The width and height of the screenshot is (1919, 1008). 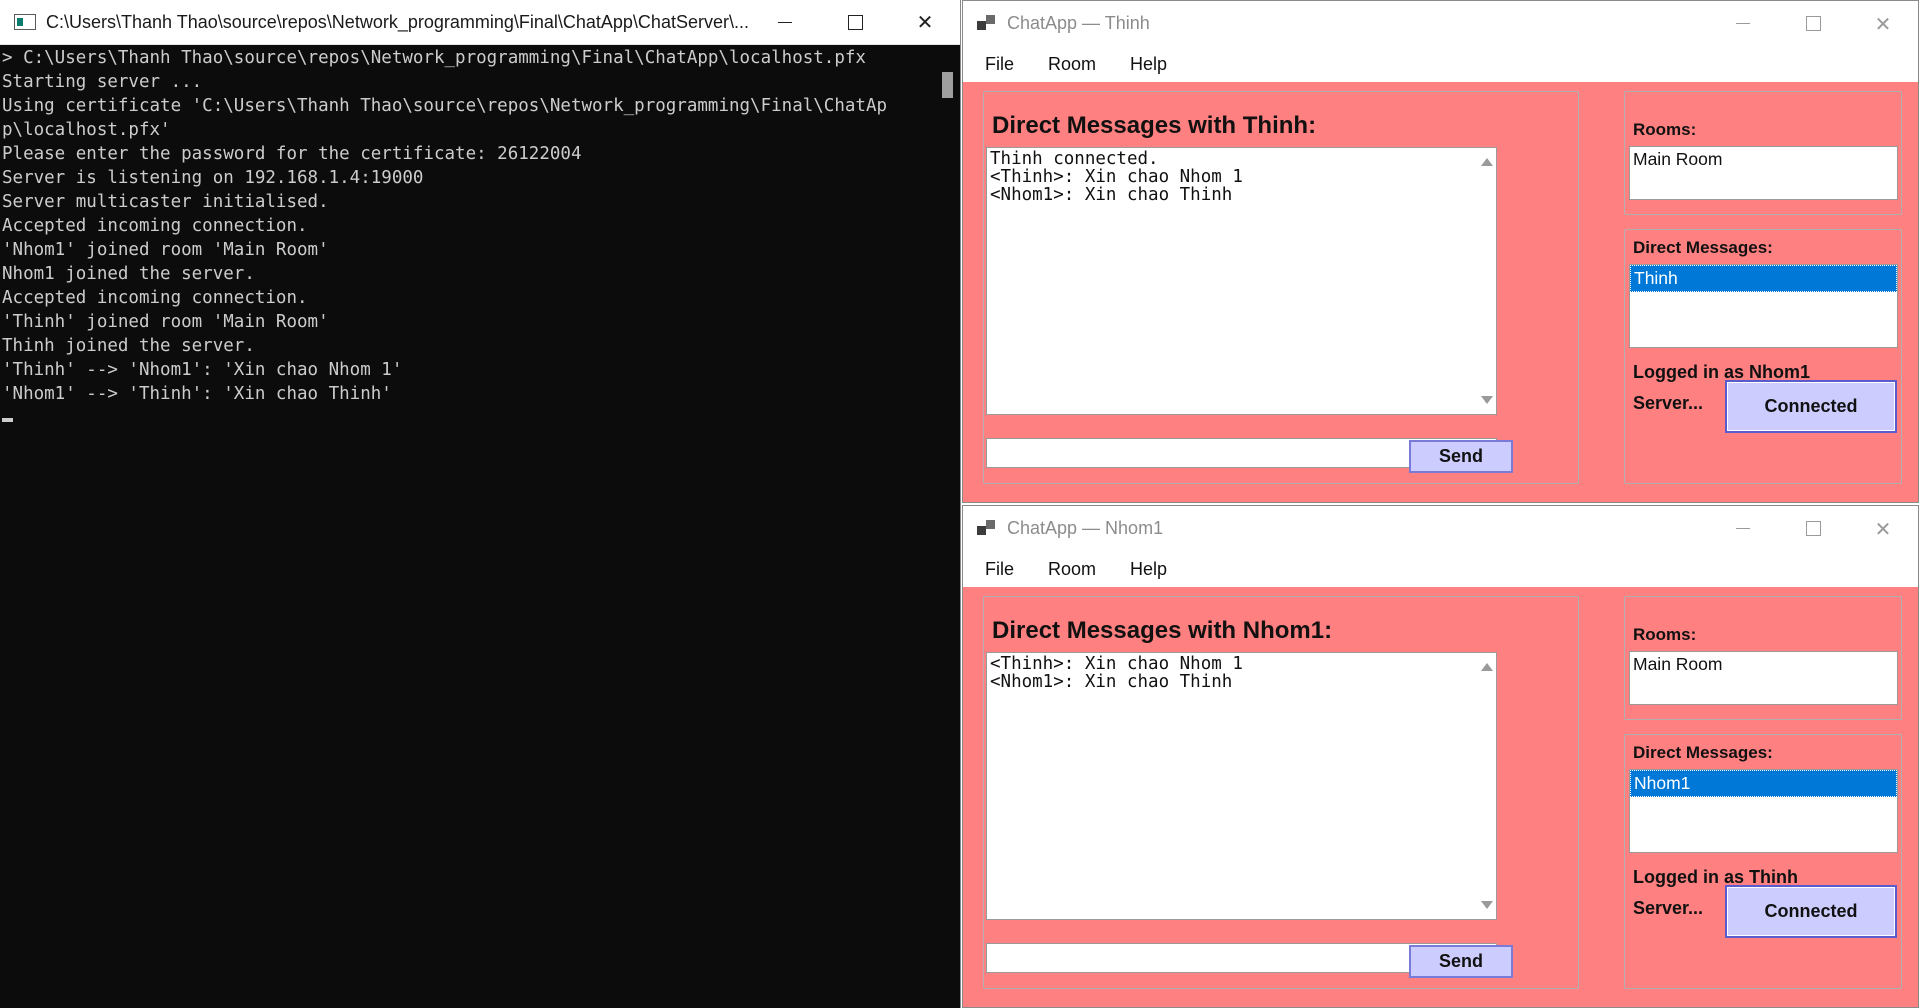 I want to click on terminal-icon, so click(x=25, y=22).